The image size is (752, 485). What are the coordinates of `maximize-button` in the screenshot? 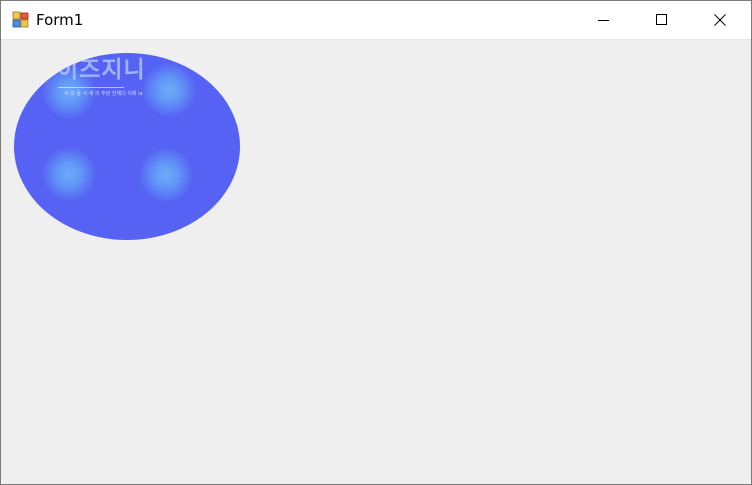 It's located at (662, 20).